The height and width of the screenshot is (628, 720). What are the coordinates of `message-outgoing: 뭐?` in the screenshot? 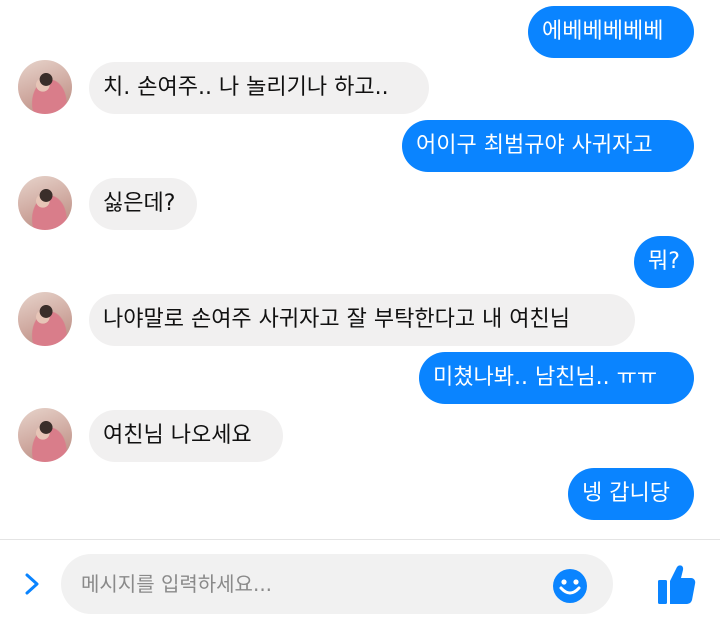 It's located at (664, 262).